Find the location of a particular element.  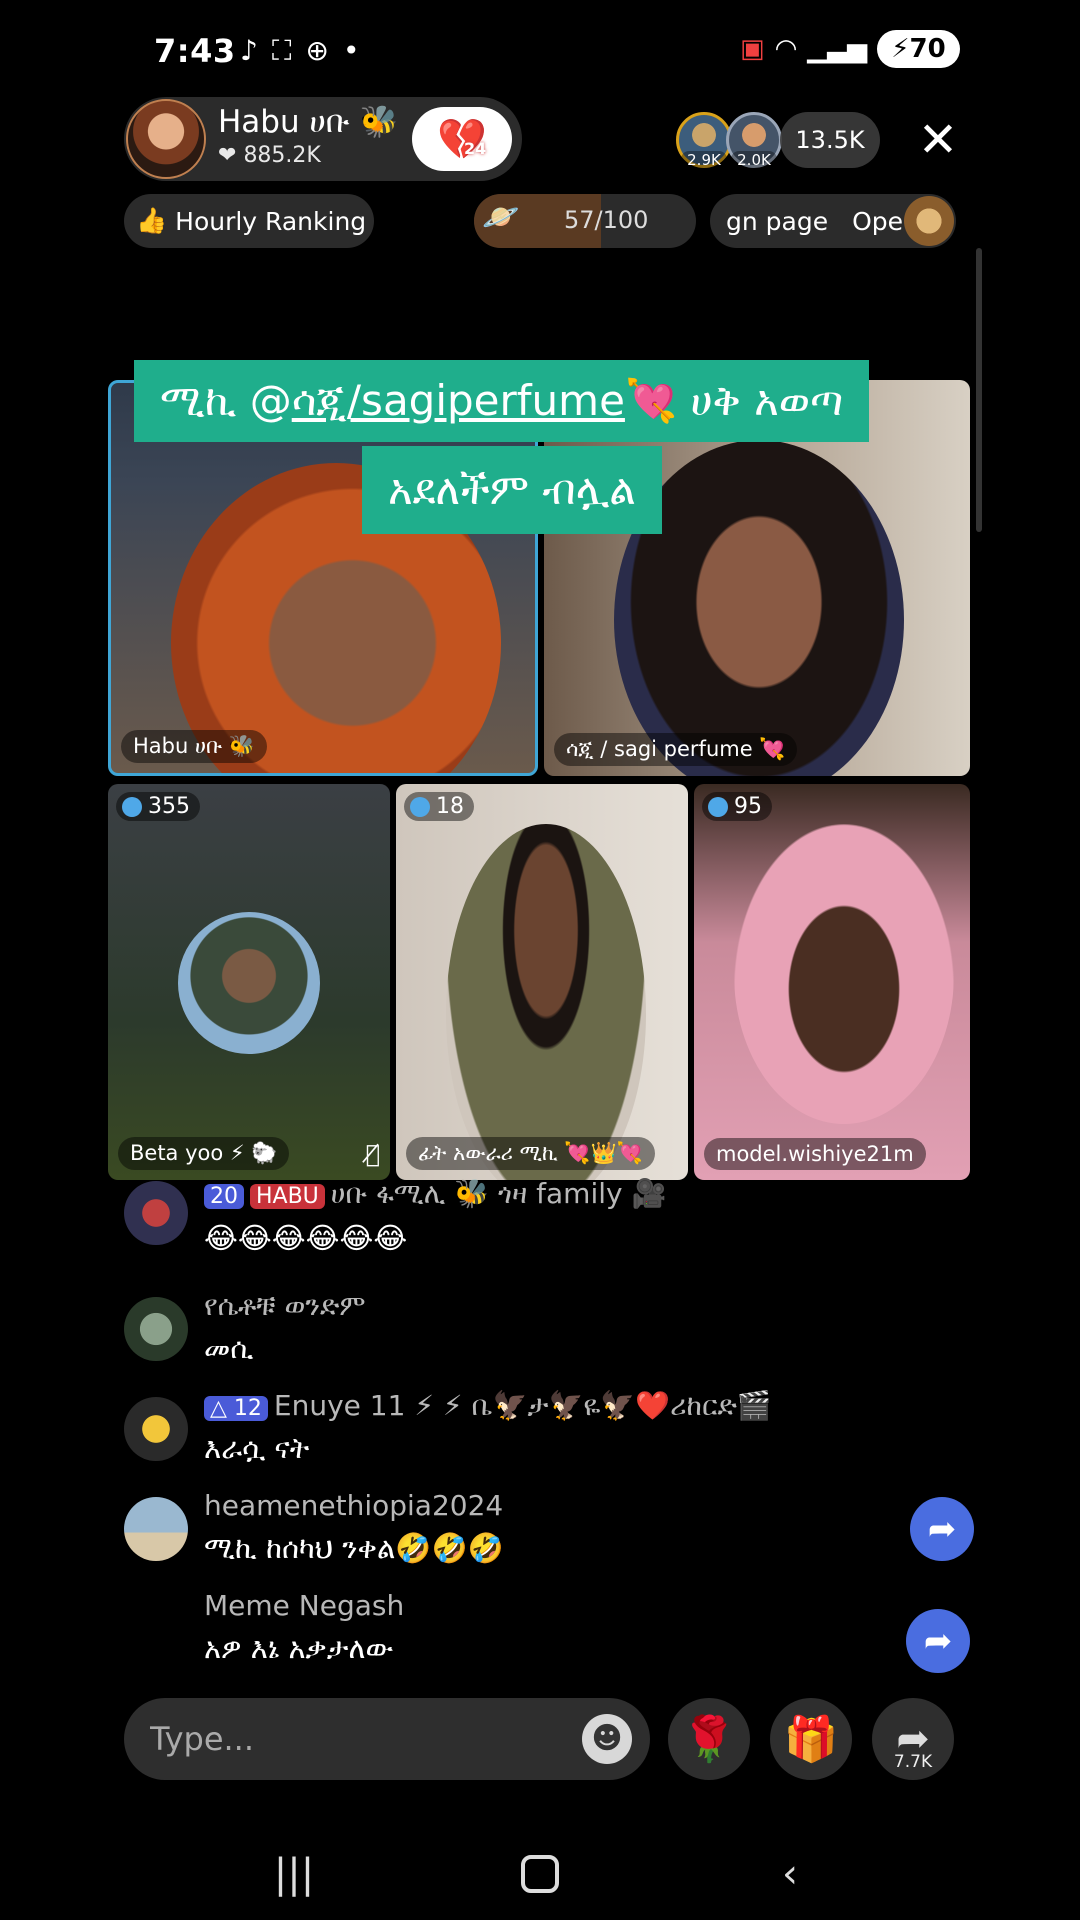

rose-icon: 🌹 is located at coordinates (709, 1739).